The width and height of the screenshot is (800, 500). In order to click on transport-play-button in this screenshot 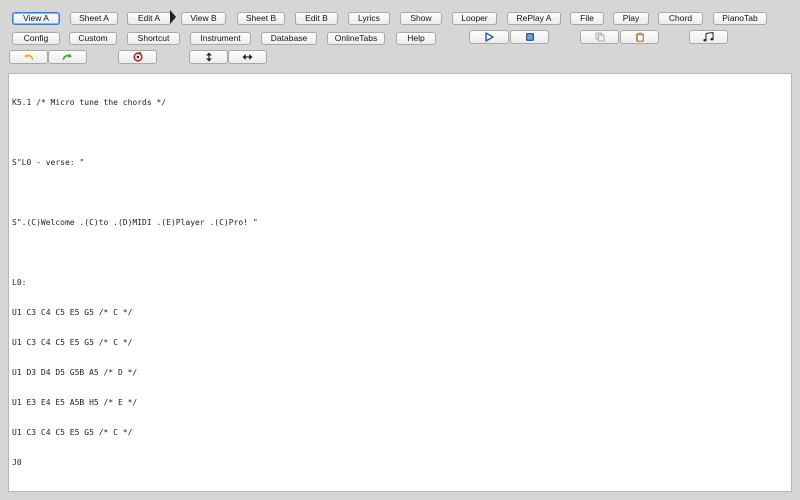, I will do `click(489, 37)`.